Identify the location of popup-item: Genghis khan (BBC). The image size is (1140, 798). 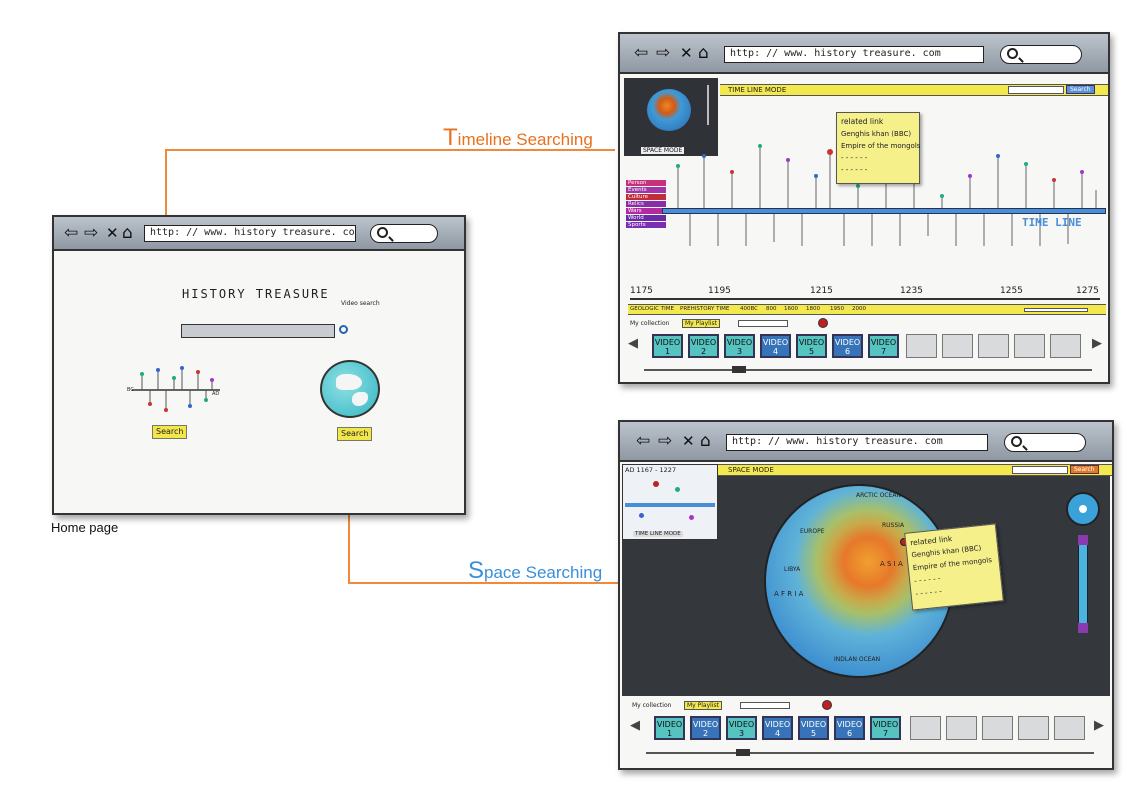
(878, 134).